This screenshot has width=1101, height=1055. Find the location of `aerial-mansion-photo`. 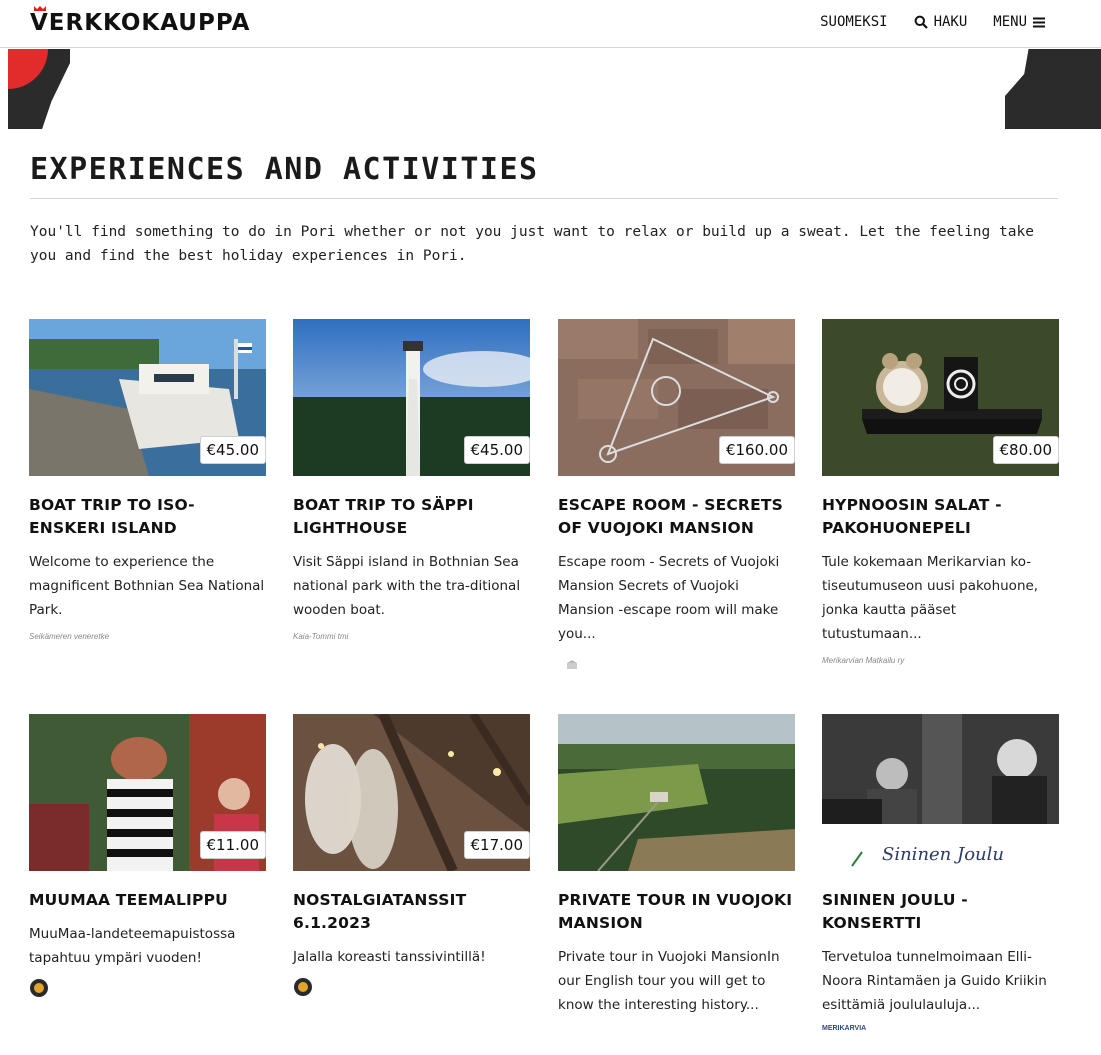

aerial-mansion-photo is located at coordinates (676, 792).